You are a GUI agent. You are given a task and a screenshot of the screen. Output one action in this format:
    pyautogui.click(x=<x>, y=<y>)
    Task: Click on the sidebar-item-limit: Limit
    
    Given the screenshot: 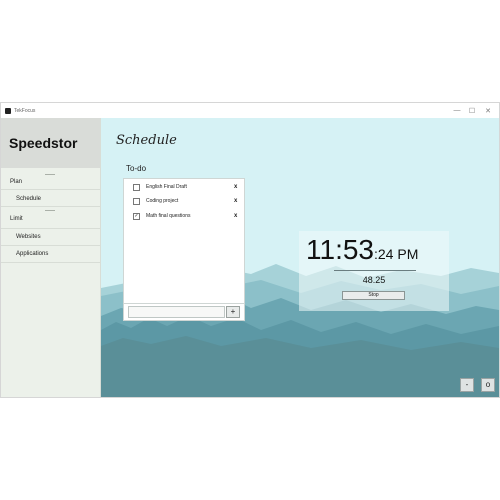 What is the action you would take?
    pyautogui.click(x=50, y=219)
    